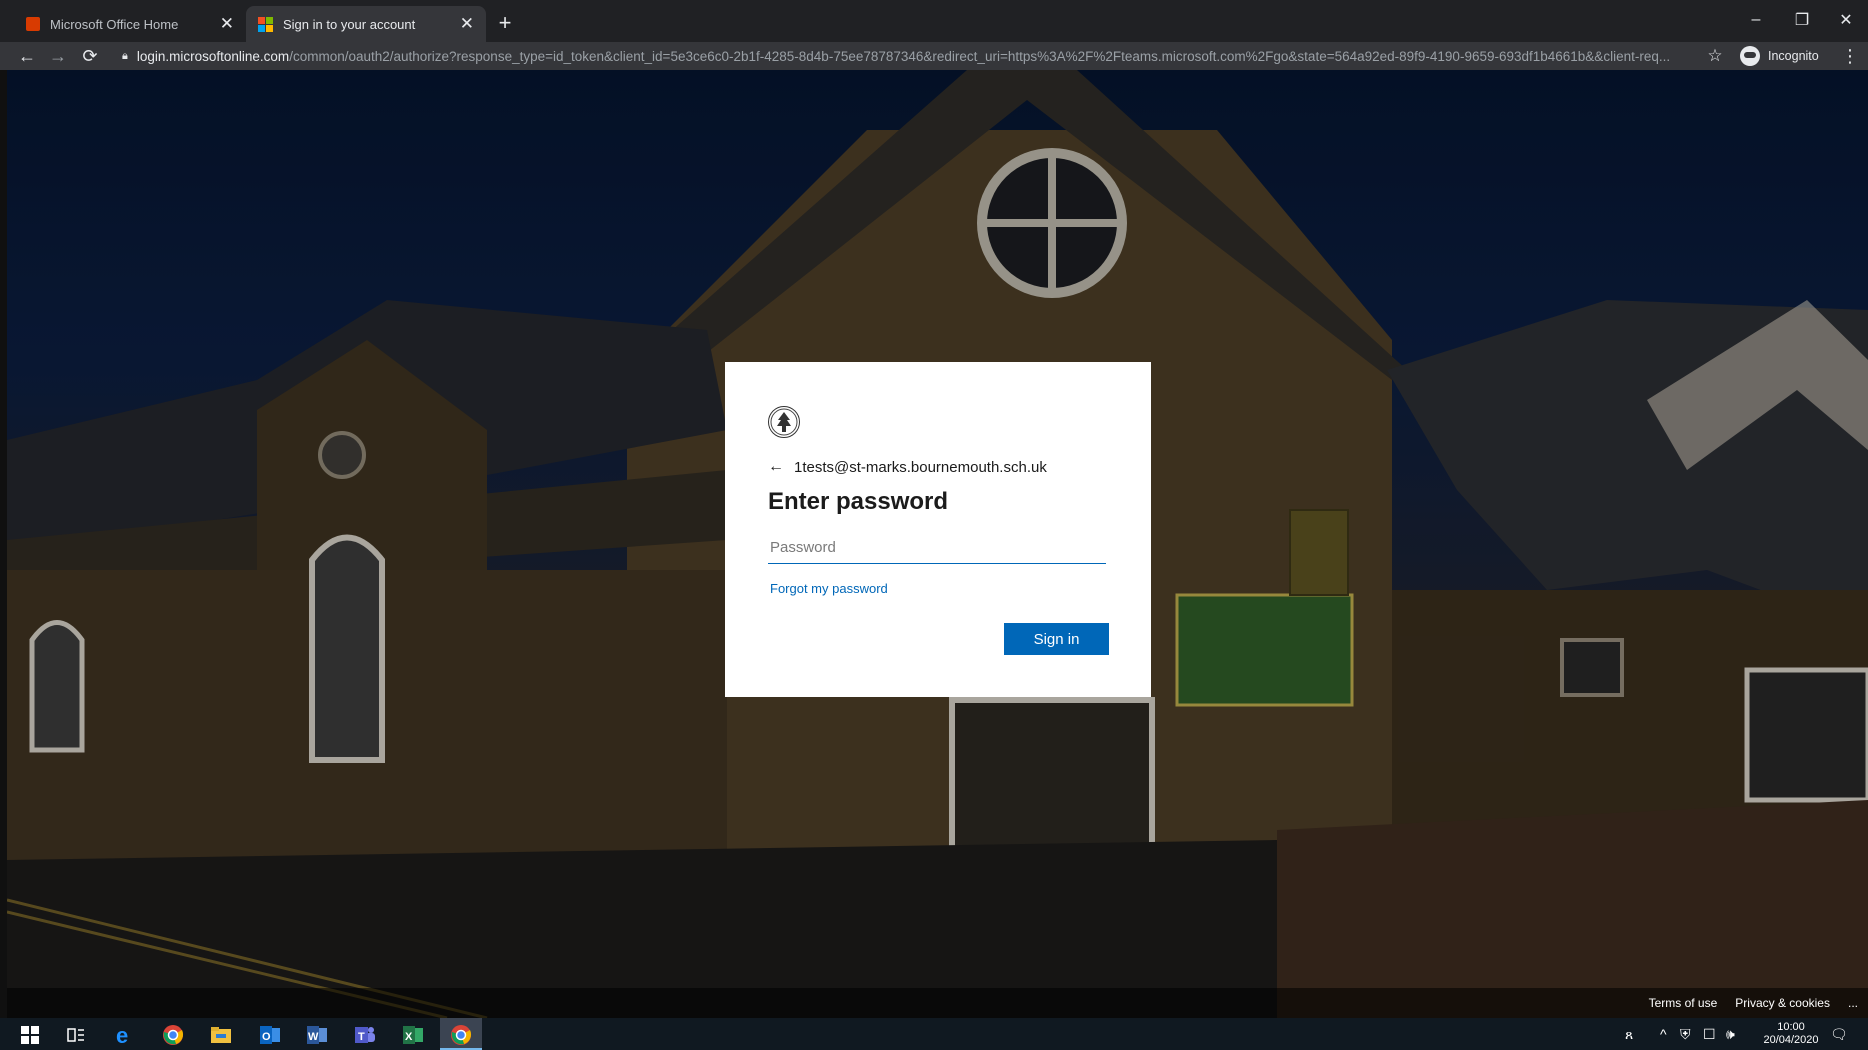 The height and width of the screenshot is (1050, 1868). Describe the element at coordinates (114, 24) in the screenshot. I see `tab-title: Microsoft Office Home` at that location.